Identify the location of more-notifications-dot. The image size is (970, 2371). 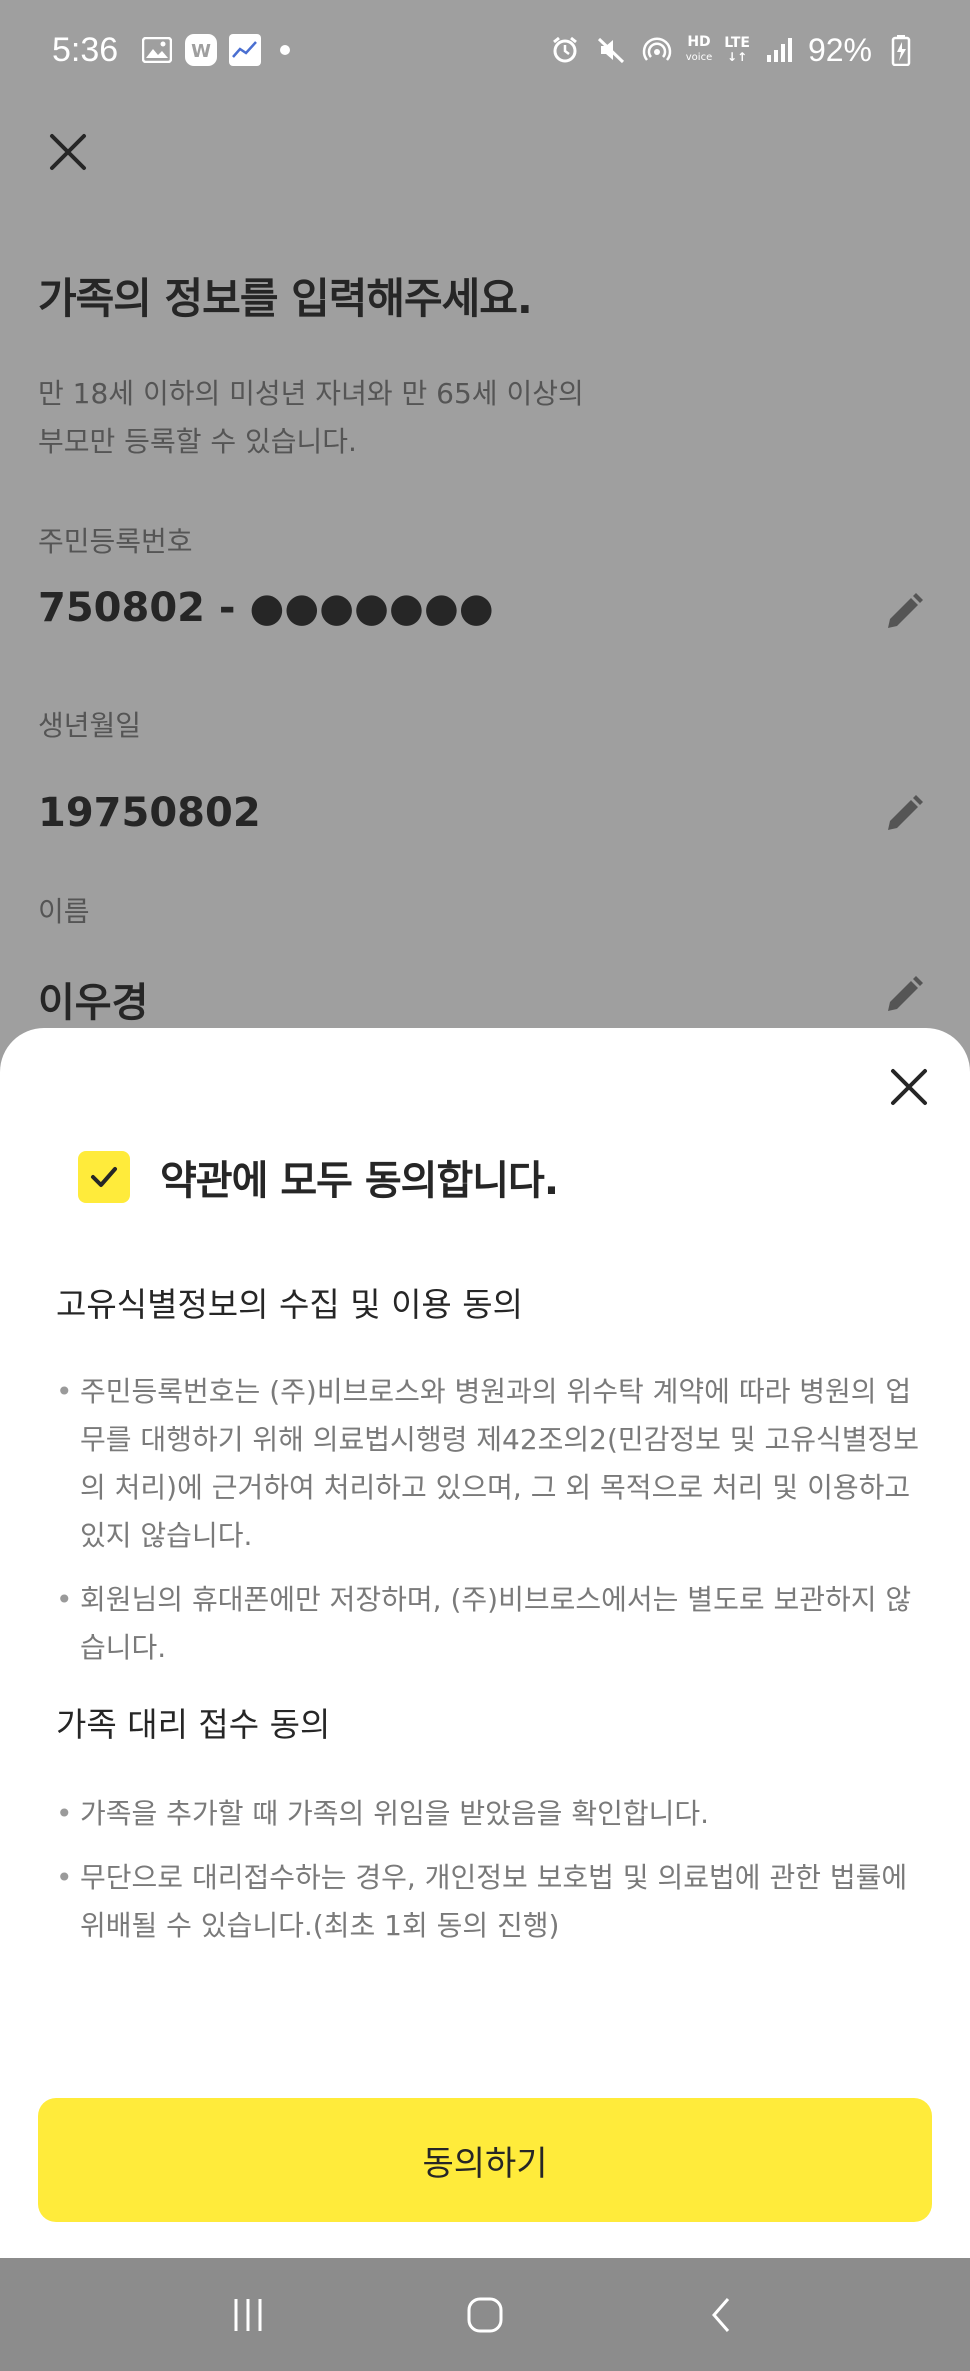
(285, 50).